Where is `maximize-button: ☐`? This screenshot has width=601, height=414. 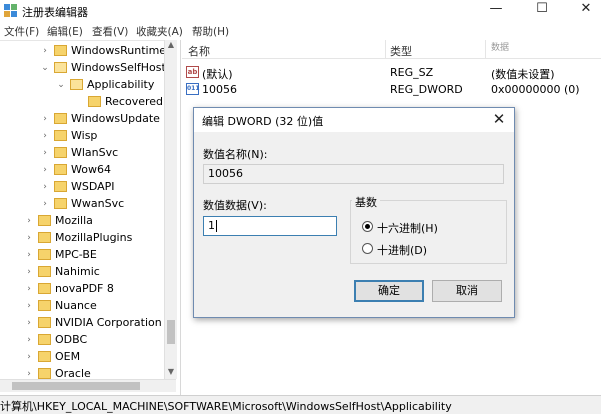
maximize-button: ☐ is located at coordinates (542, 10).